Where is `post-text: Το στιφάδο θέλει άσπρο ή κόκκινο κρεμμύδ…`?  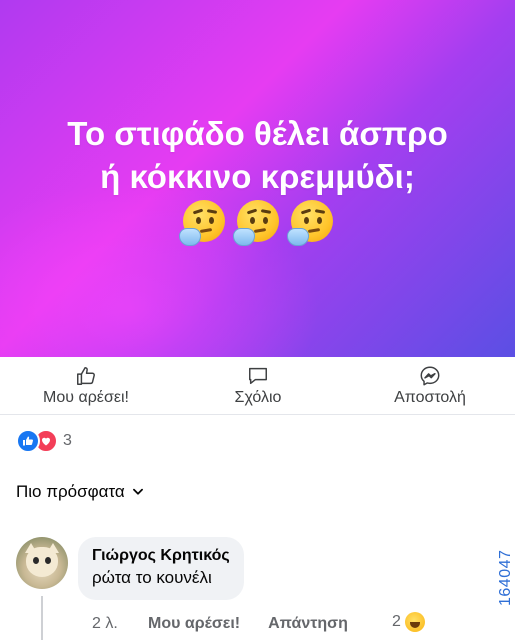 post-text: Το στιφάδο θέλει άσπρο ή κόκκινο κρεμμύδ… is located at coordinates (257, 155).